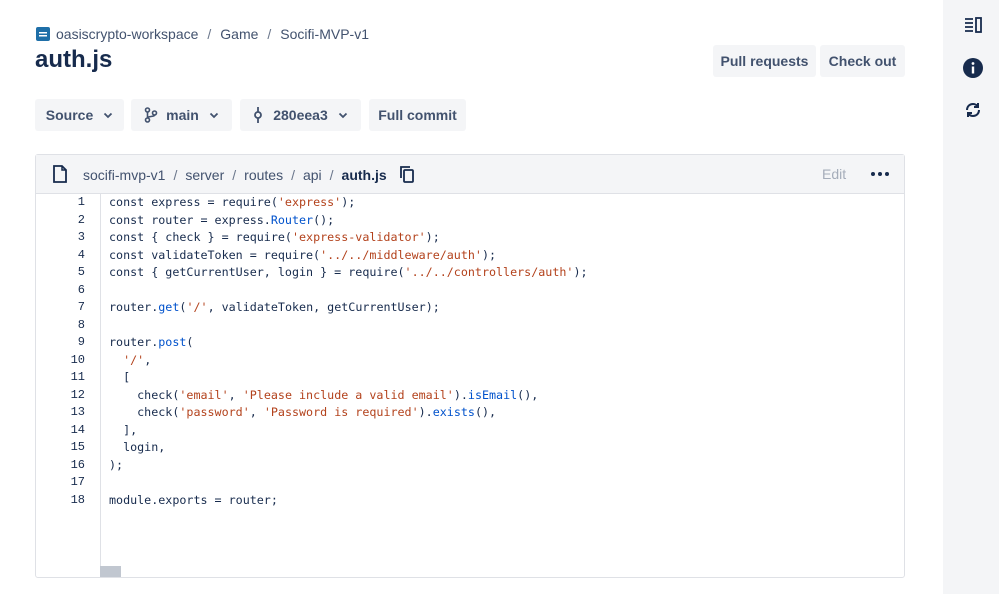 The height and width of the screenshot is (594, 999). Describe the element at coordinates (834, 174) in the screenshot. I see `edit-button: Edit` at that location.